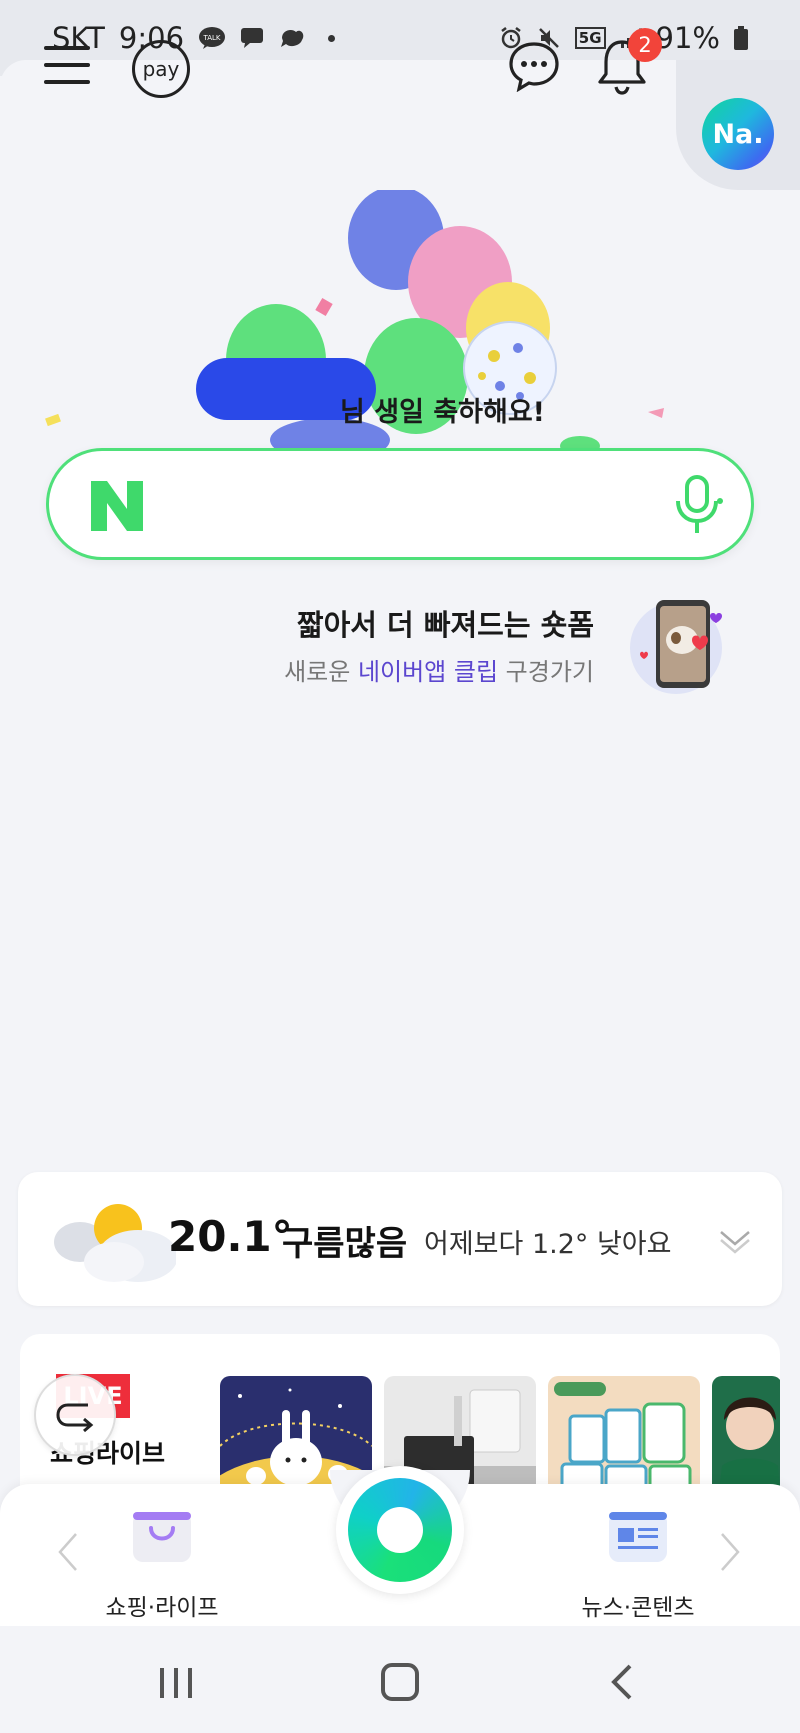 Image resolution: width=800 pixels, height=1733 pixels. I want to click on temperature: 20.1°, so click(230, 1236).